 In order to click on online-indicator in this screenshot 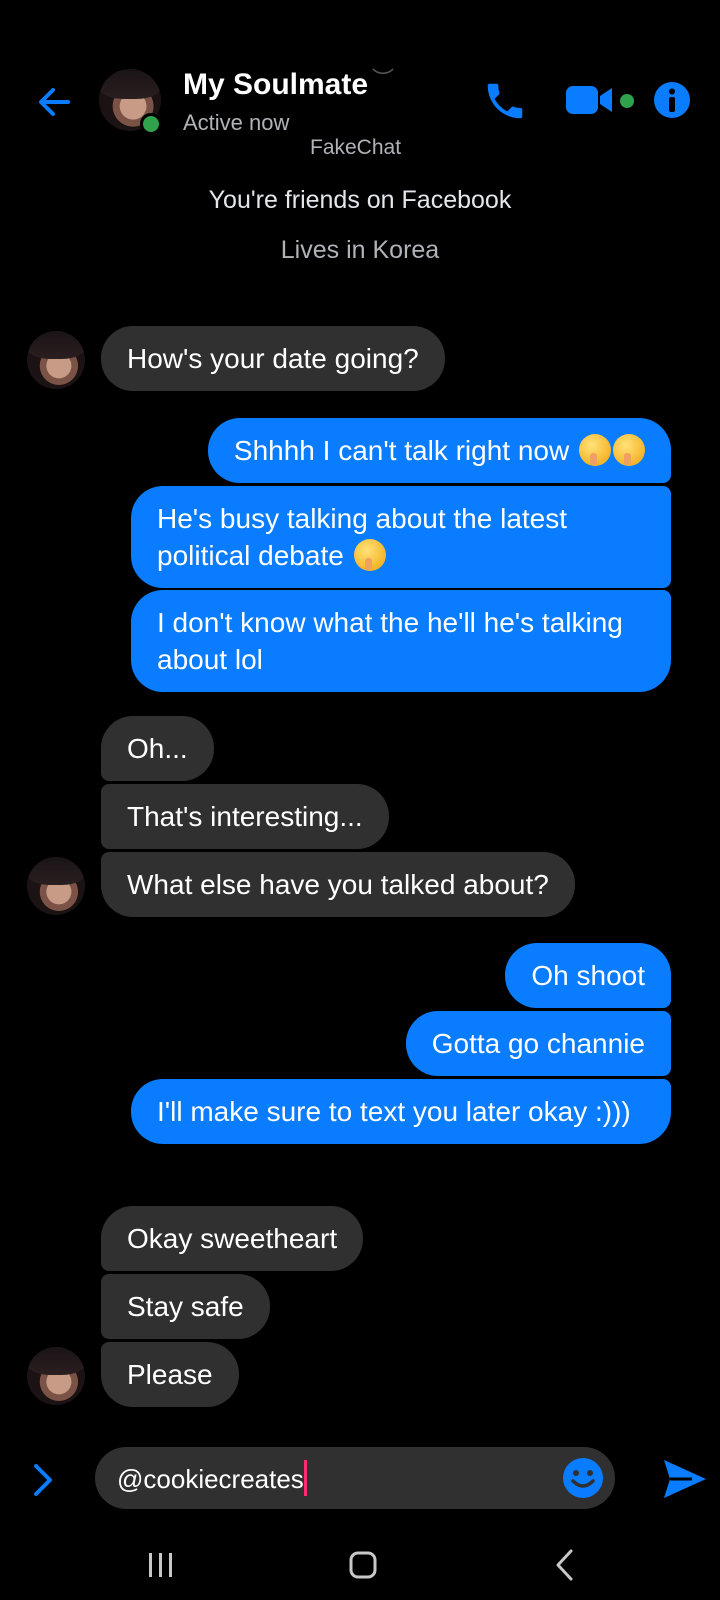, I will do `click(151, 124)`.